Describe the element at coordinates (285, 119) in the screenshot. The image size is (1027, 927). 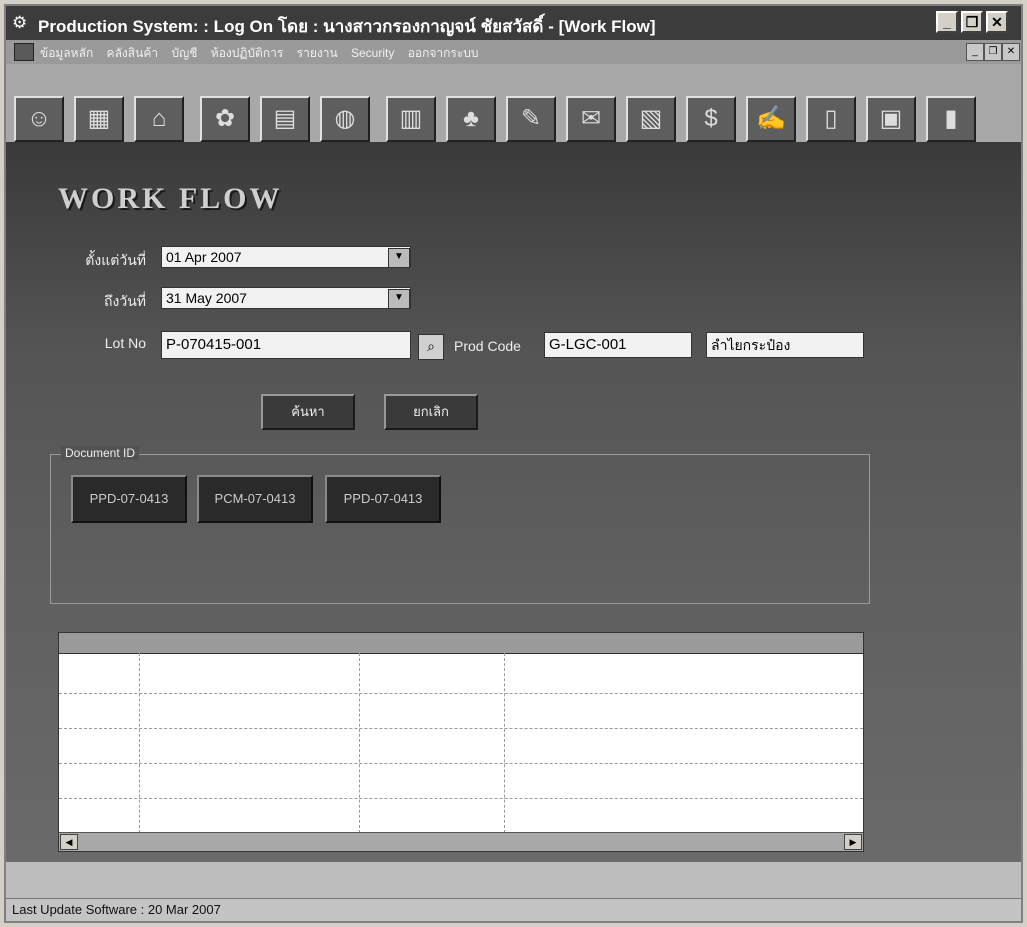
I see `grid-icon: ▤` at that location.